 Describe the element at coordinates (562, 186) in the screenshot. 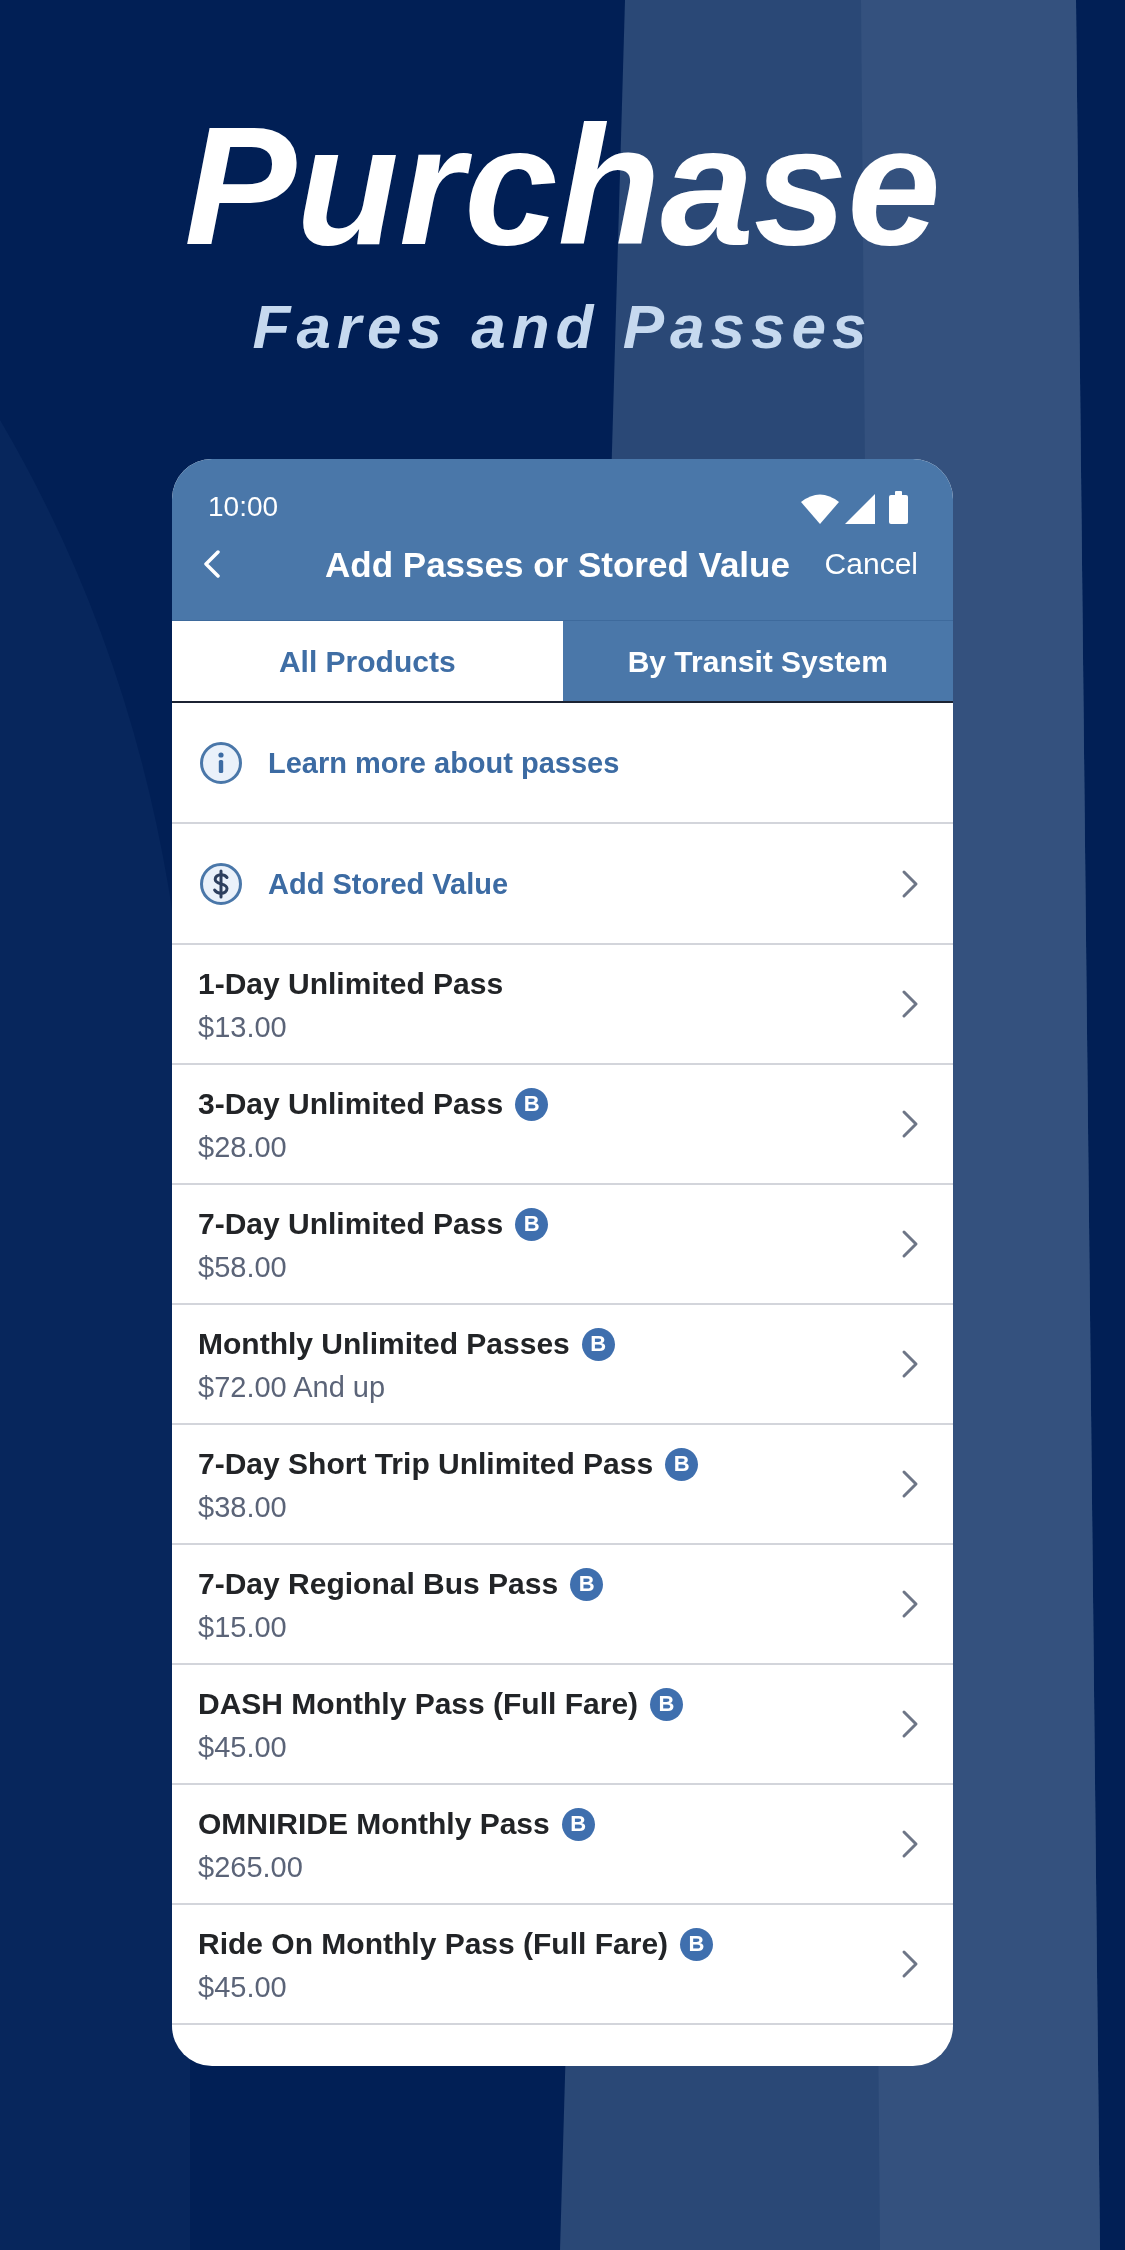

I see `promo-headline: Purchase` at that location.